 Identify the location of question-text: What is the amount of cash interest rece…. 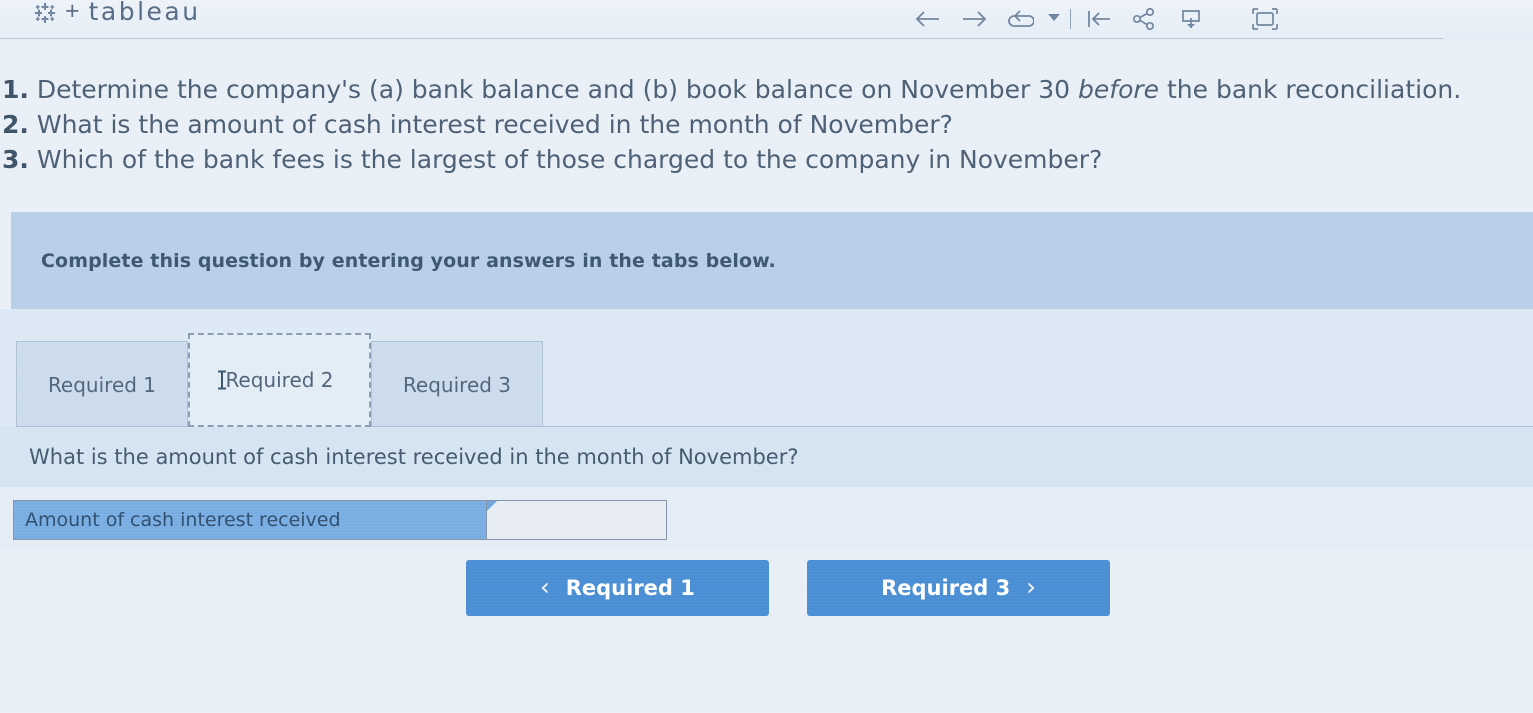
(490, 124).